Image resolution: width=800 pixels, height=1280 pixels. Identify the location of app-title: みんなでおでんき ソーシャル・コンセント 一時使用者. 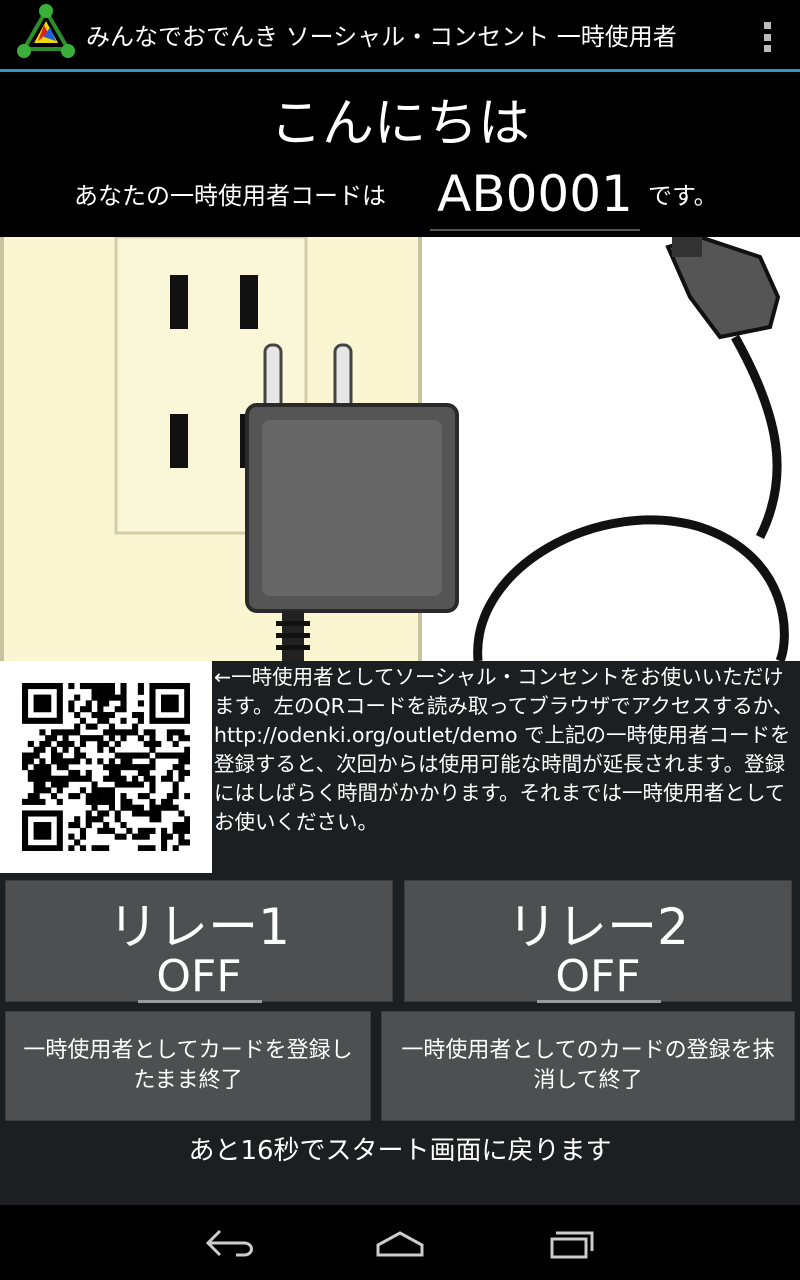
(381, 37).